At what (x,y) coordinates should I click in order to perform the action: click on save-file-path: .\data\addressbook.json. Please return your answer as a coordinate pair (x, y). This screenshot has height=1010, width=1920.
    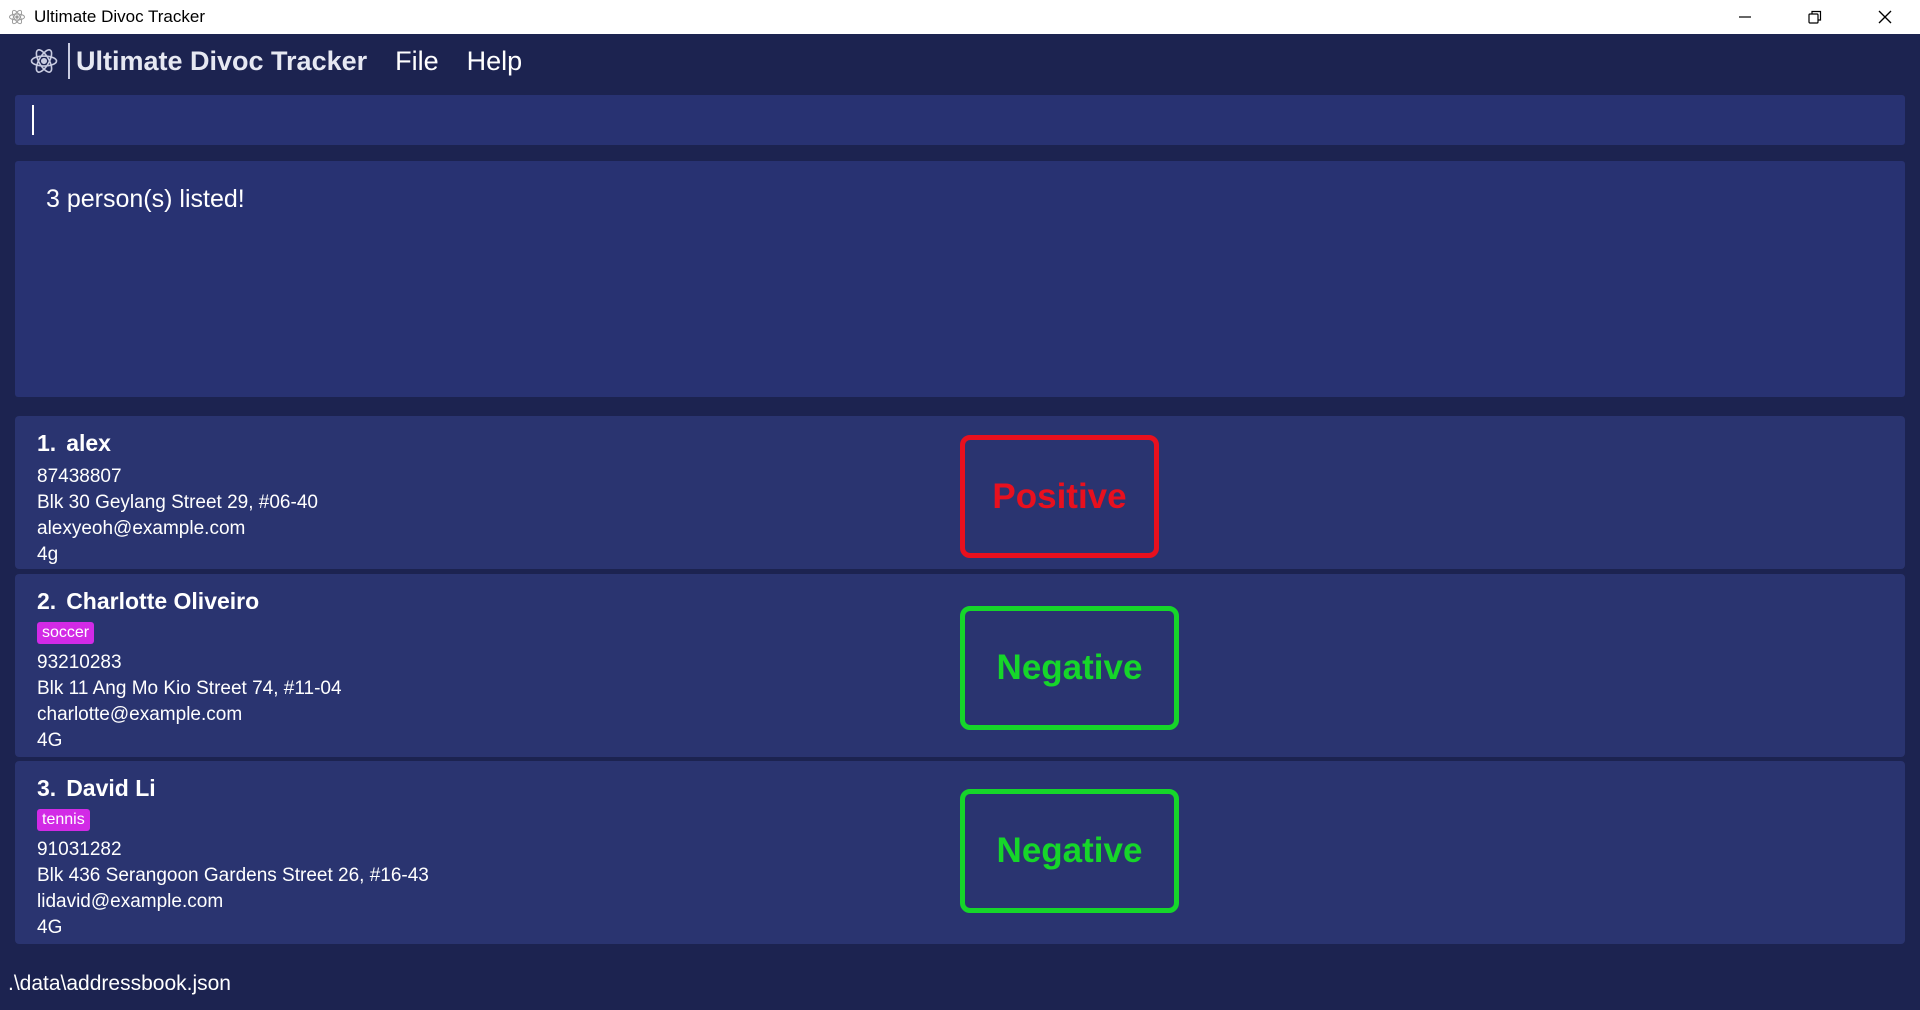
    Looking at the image, I should click on (119, 983).